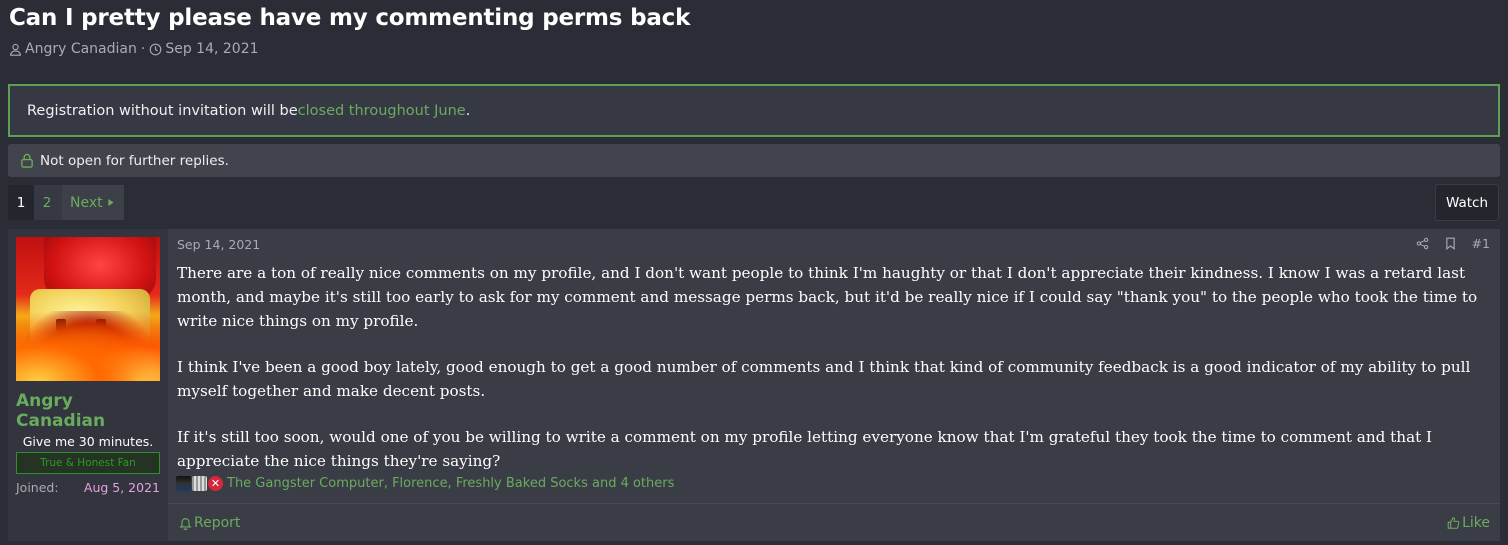  Describe the element at coordinates (382, 111) in the screenshot. I see `notice-link: closed throughout June` at that location.